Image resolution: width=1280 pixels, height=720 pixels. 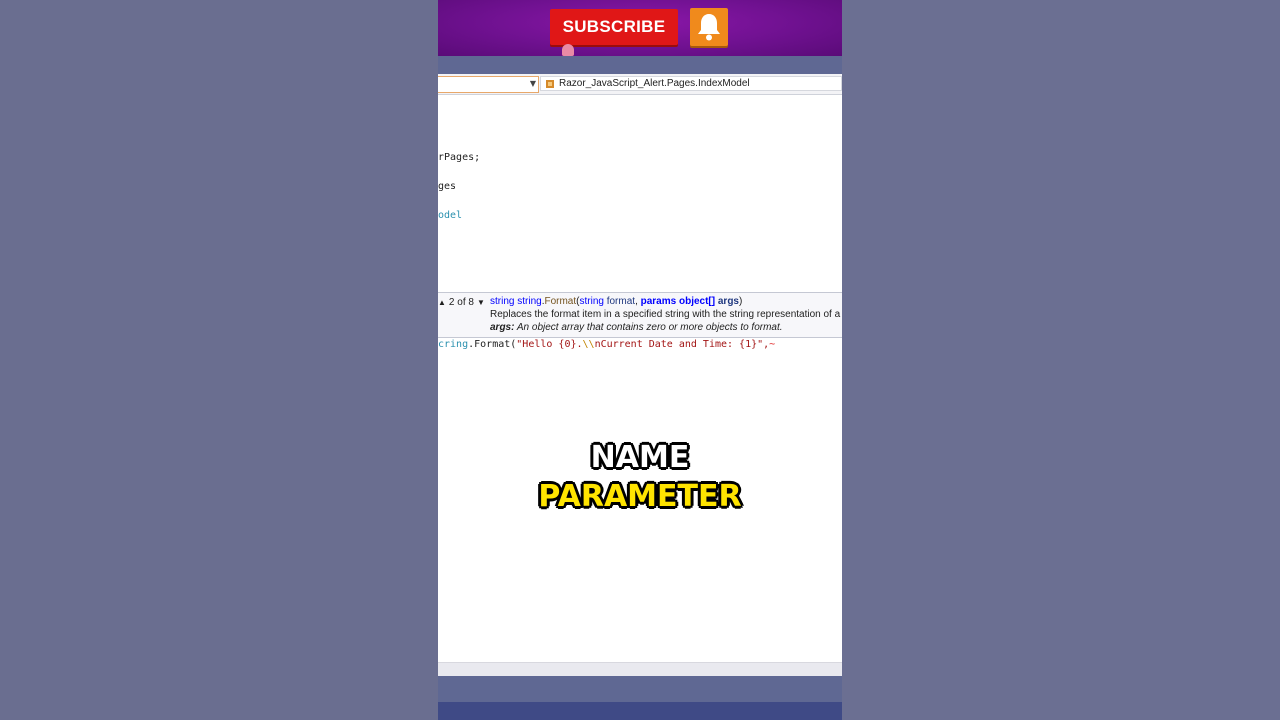 I want to click on top-spacer, so click(x=640, y=65).